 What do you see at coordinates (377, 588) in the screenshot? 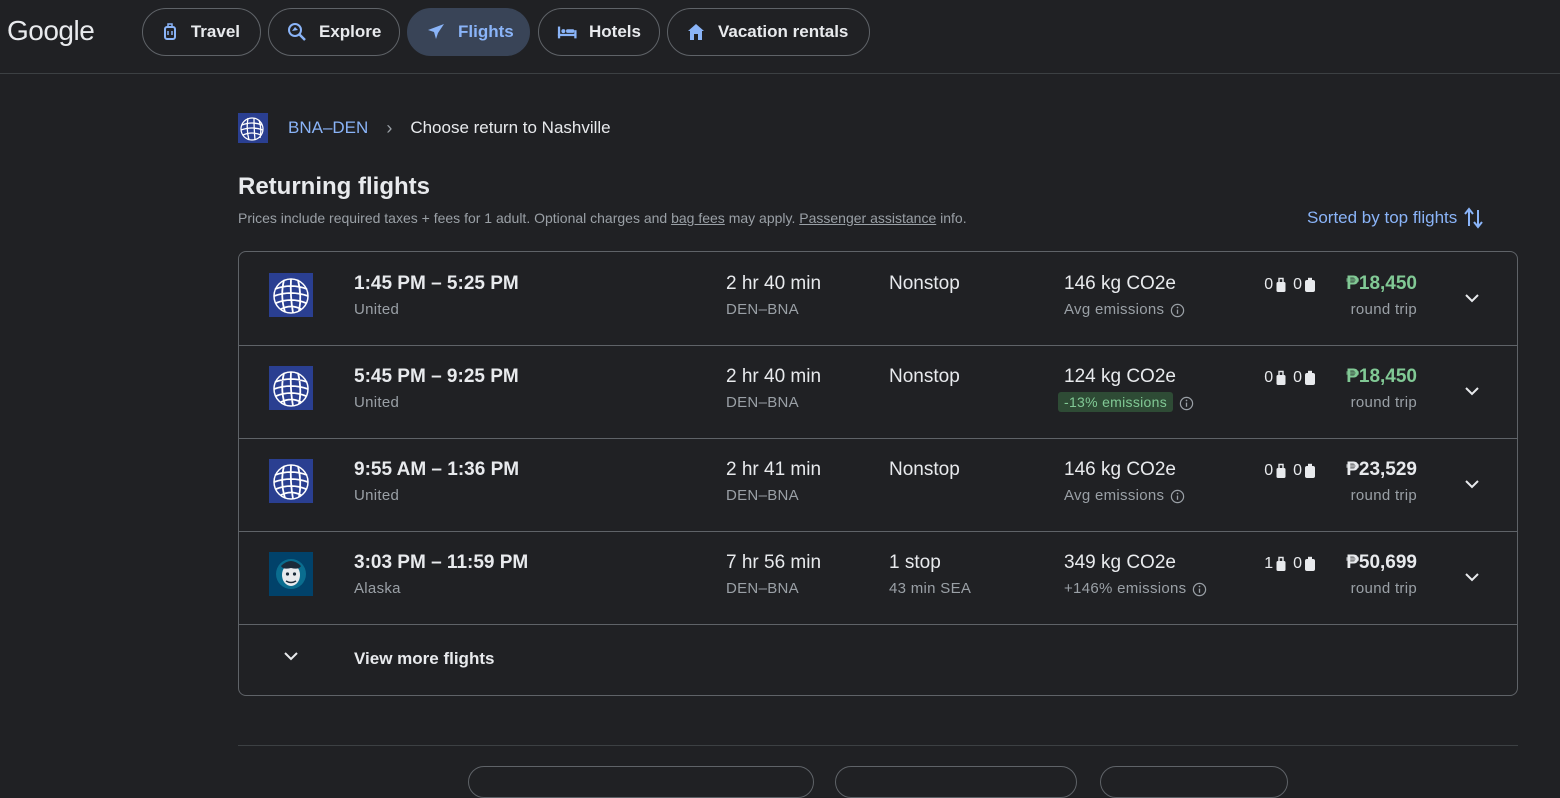
I see `airline-name: Alaska` at bounding box center [377, 588].